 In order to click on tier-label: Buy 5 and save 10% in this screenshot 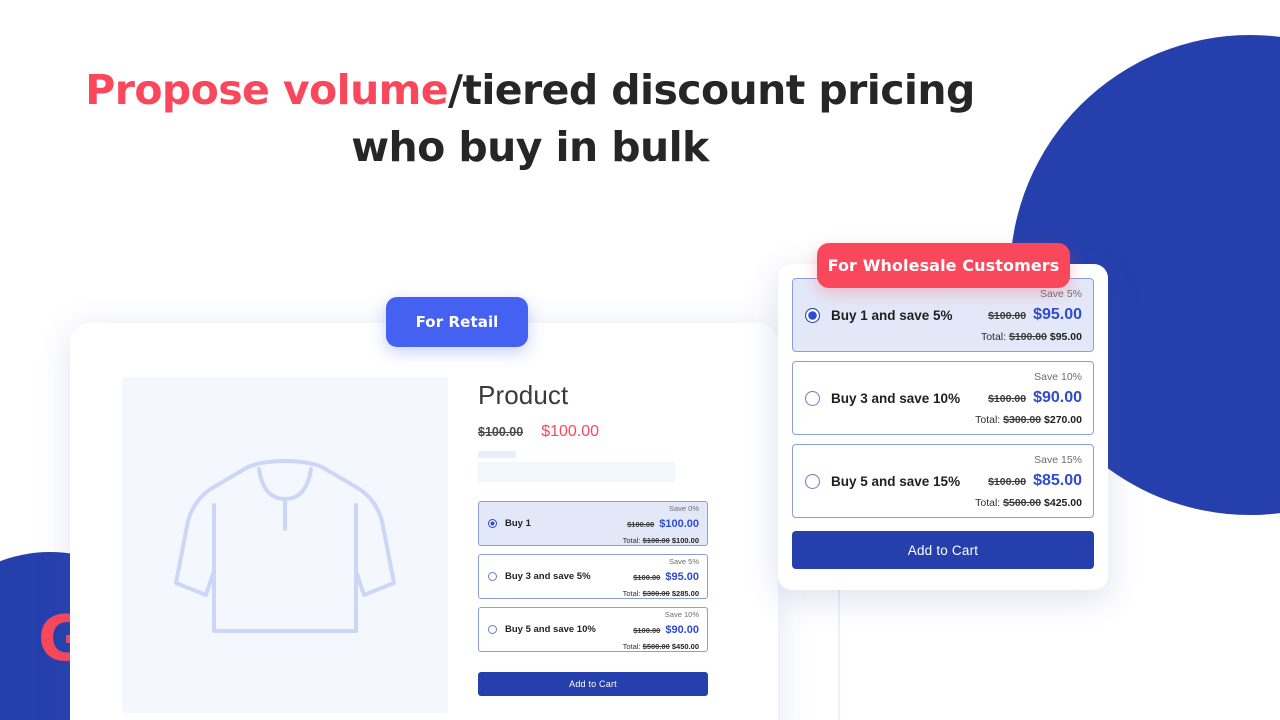, I will do `click(550, 629)`.